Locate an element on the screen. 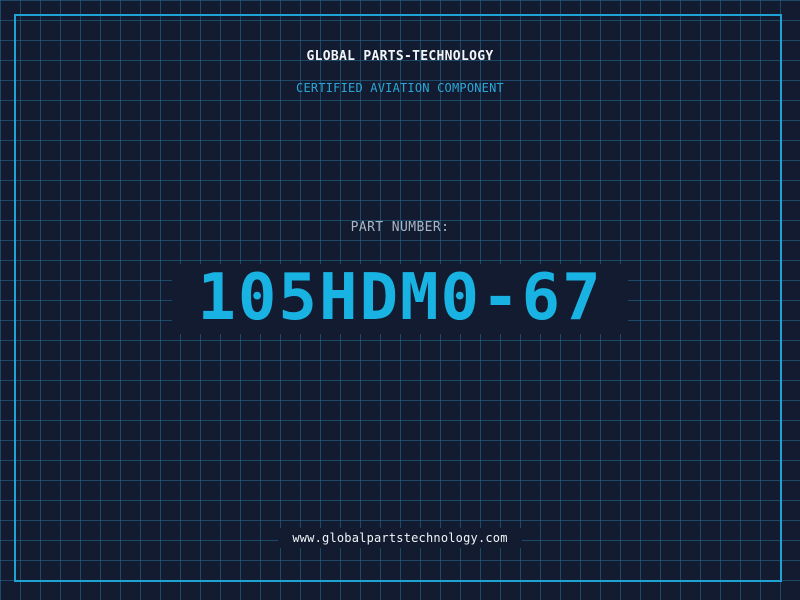 This screenshot has height=600, width=800. part-number-value: 105HDM0-67 is located at coordinates (400, 298).